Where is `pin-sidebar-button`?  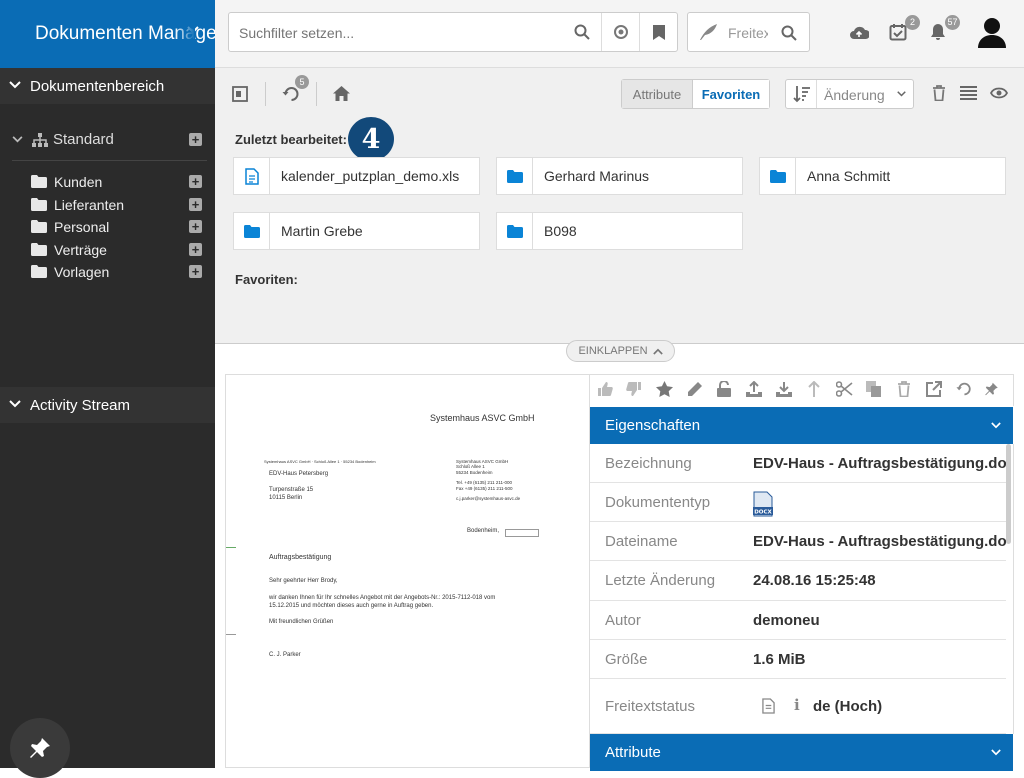
pin-sidebar-button is located at coordinates (40, 748).